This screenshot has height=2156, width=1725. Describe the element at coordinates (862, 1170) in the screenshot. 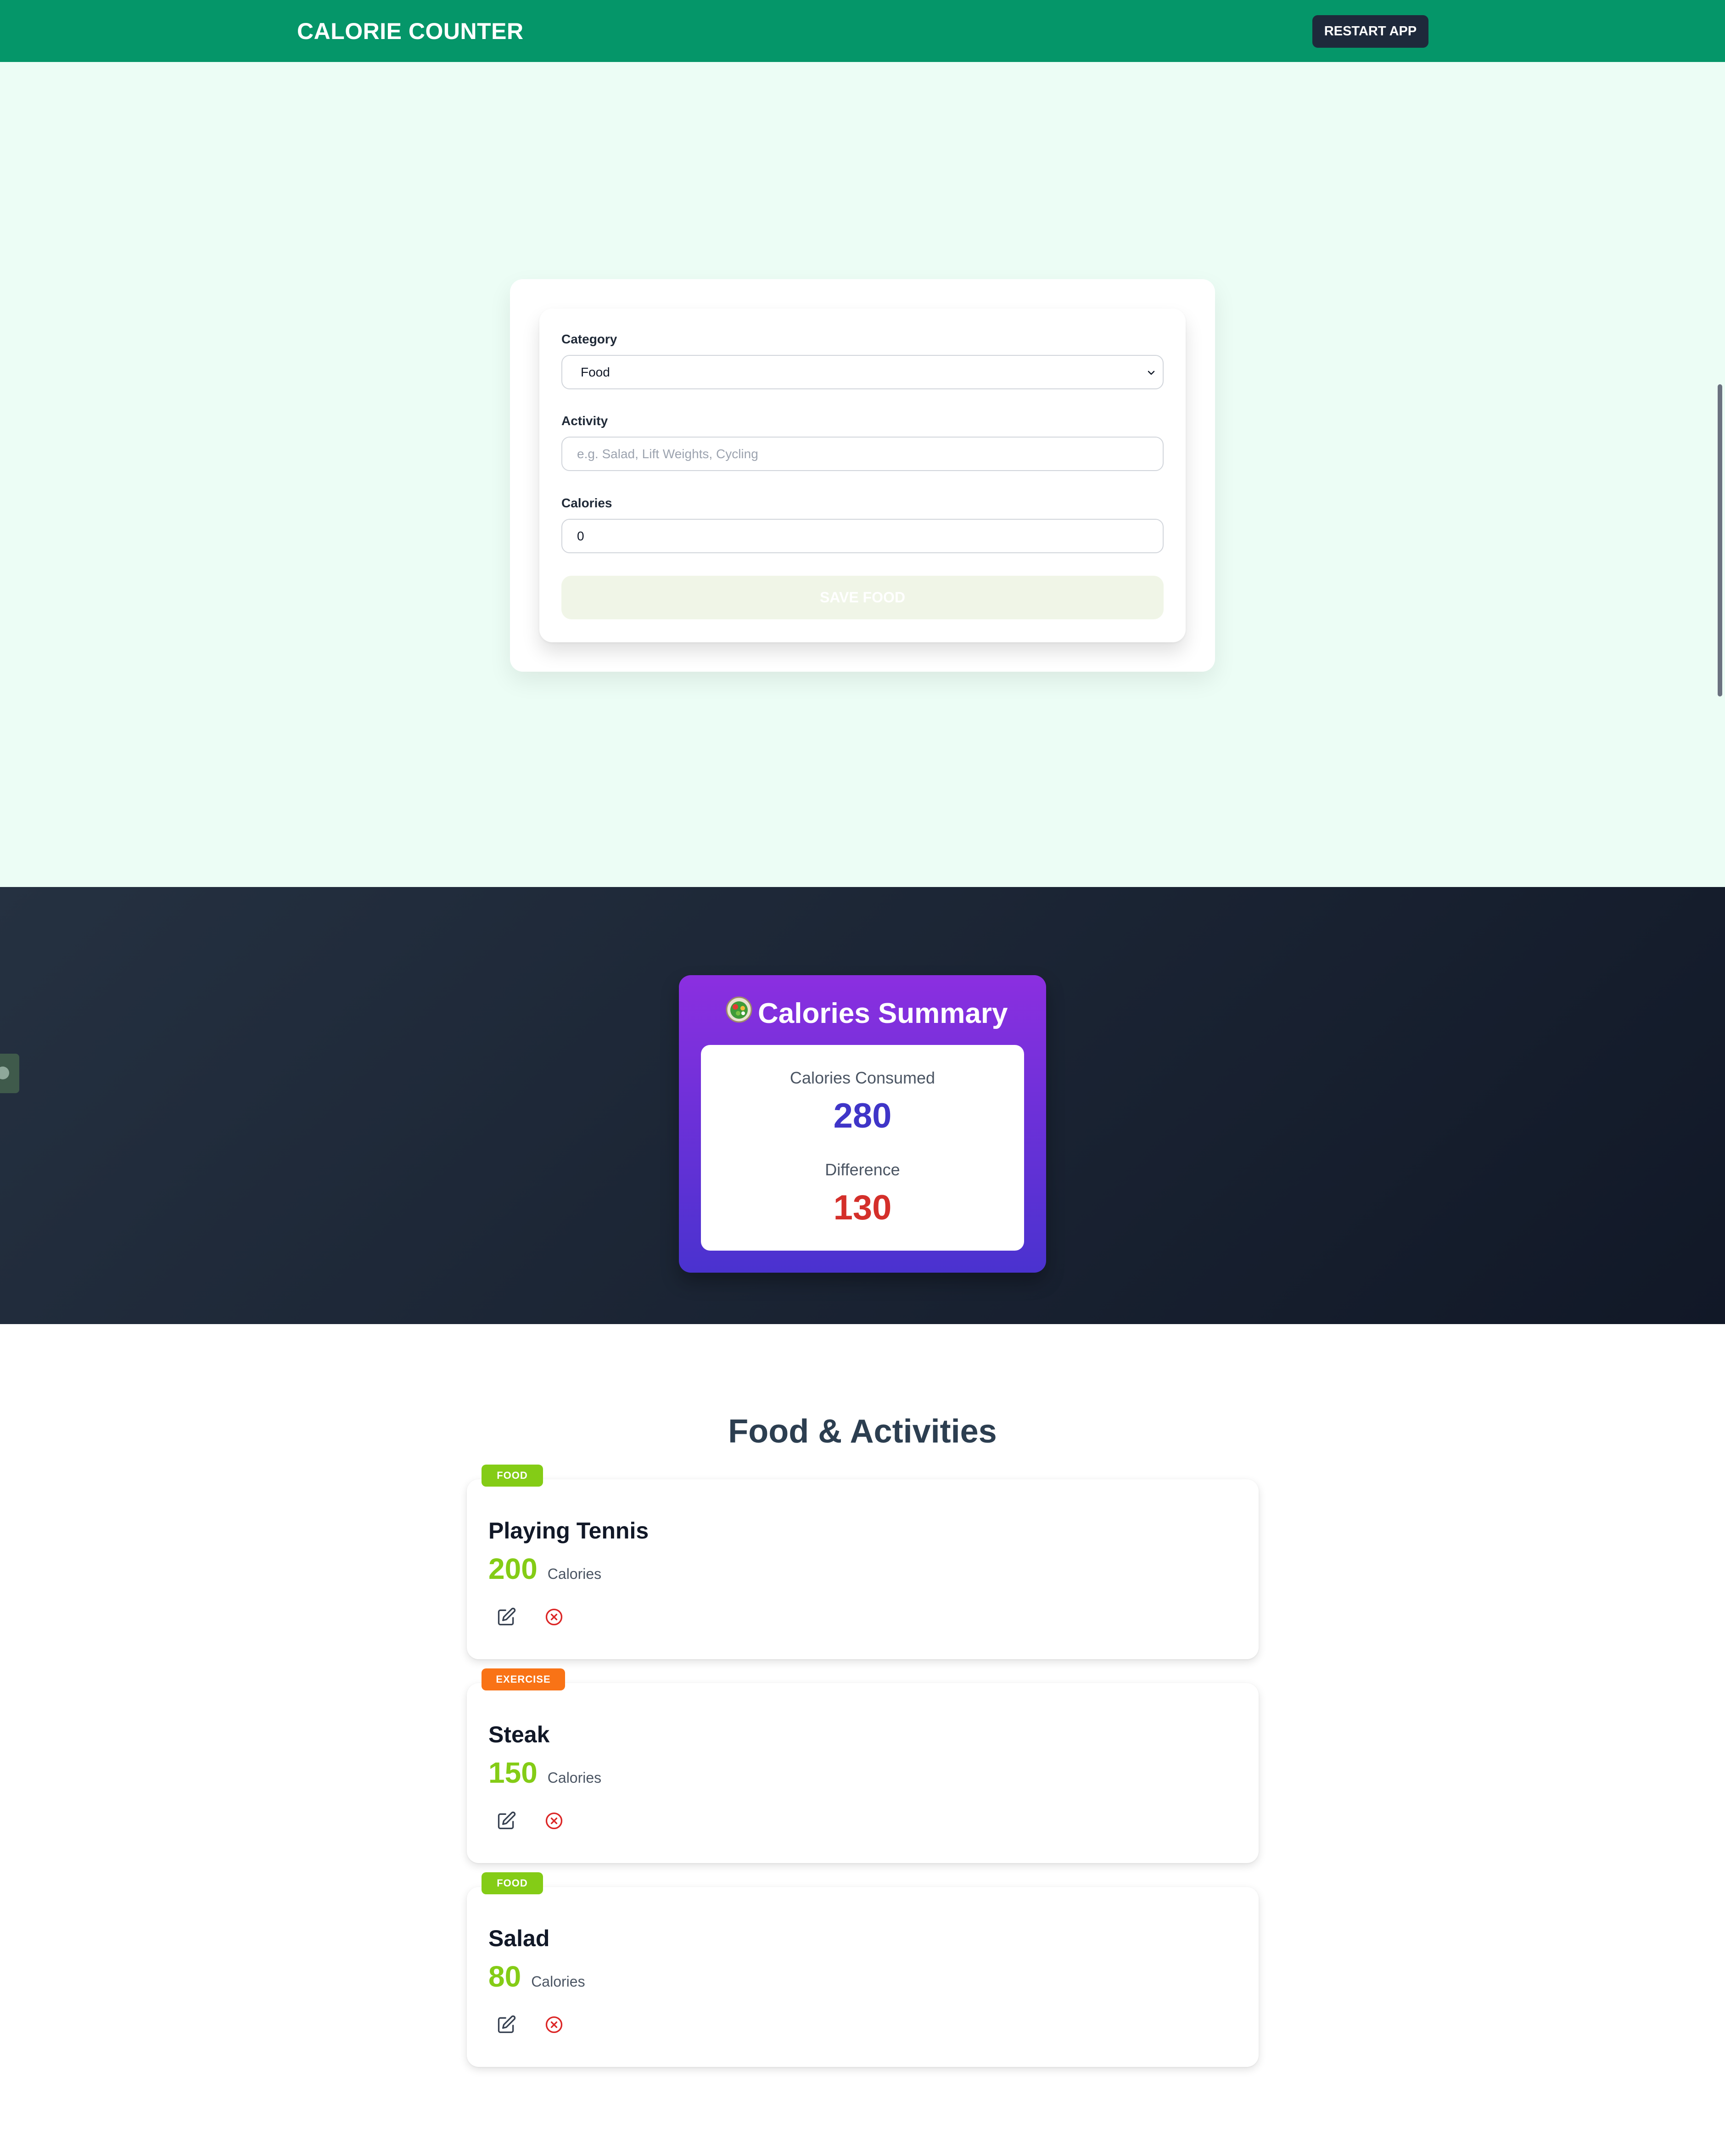

I see `difference-label: Difference` at that location.